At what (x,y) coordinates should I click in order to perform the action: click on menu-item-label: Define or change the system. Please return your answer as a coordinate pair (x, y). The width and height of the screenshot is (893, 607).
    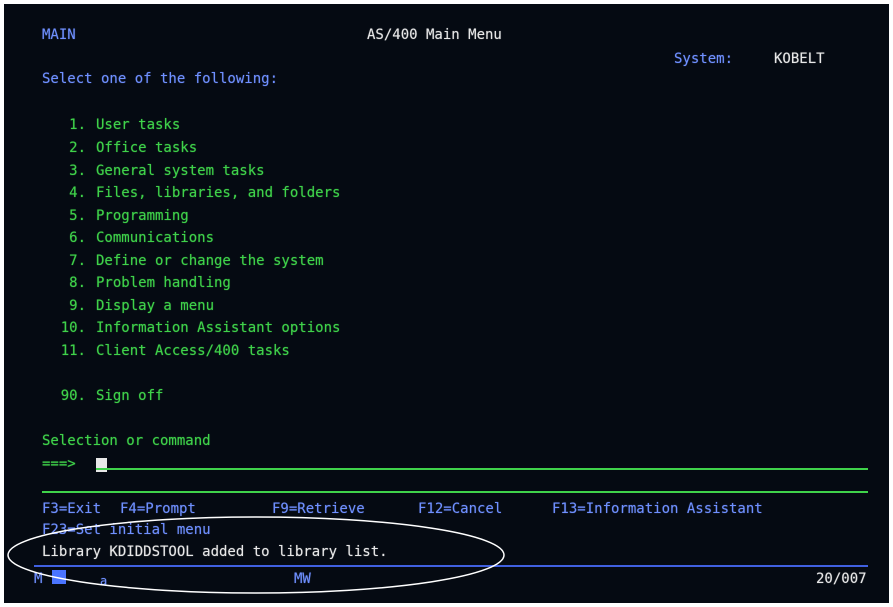
    Looking at the image, I should click on (210, 261).